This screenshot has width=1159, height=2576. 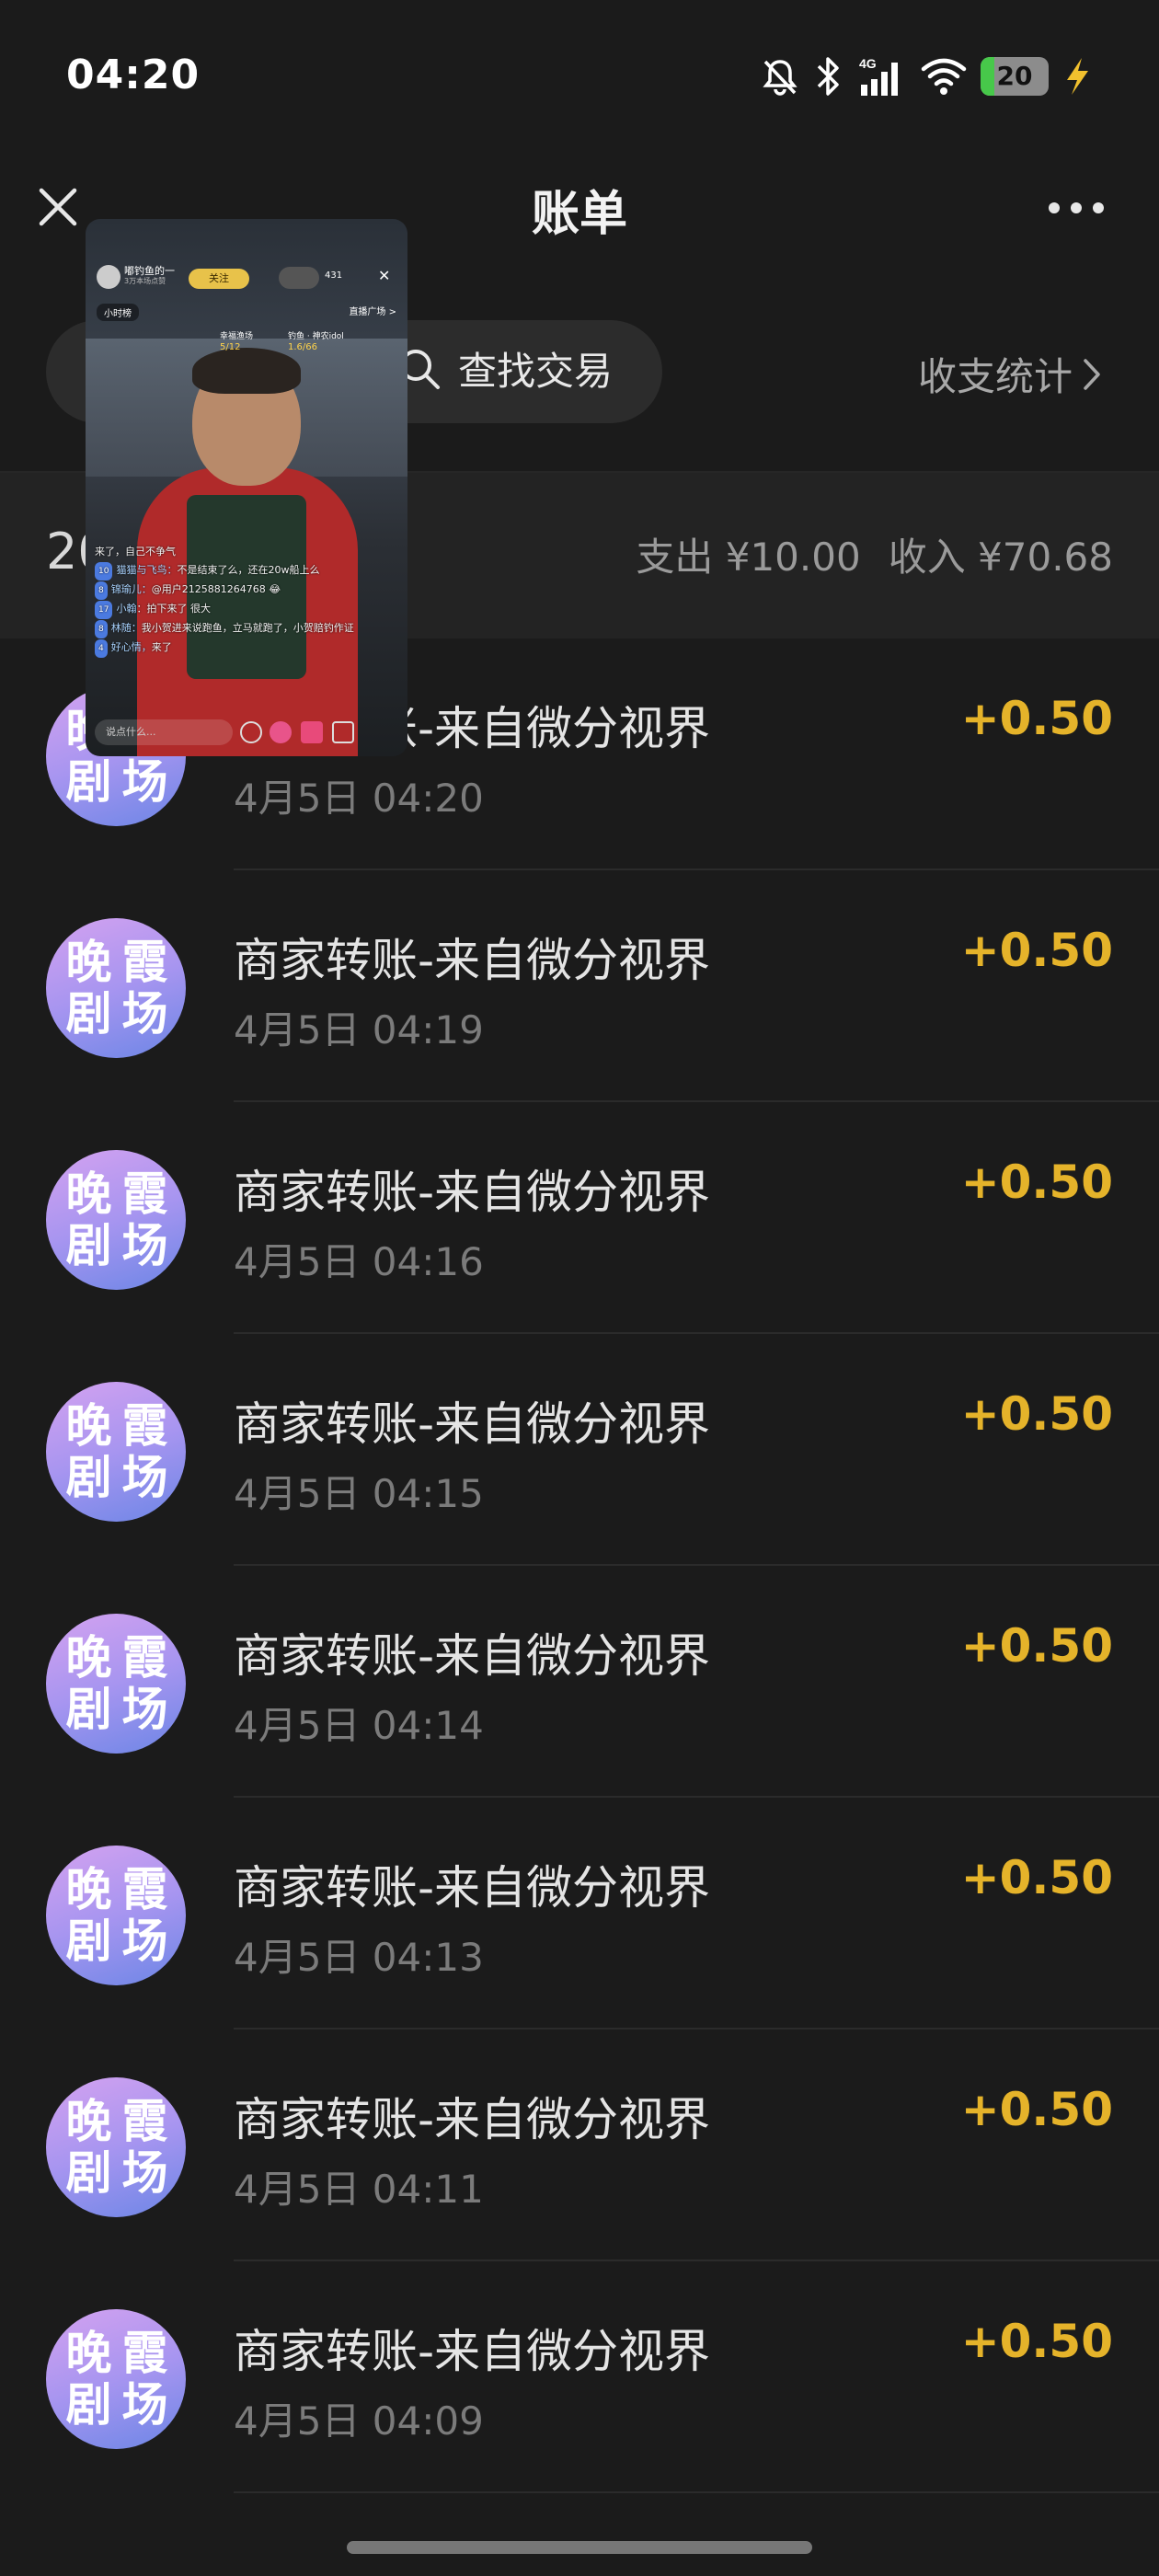 I want to click on transaction-row: 晚霞剧场商家转账-来自微分视界 4月5日 04:14 +0.50, so click(x=579, y=1682).